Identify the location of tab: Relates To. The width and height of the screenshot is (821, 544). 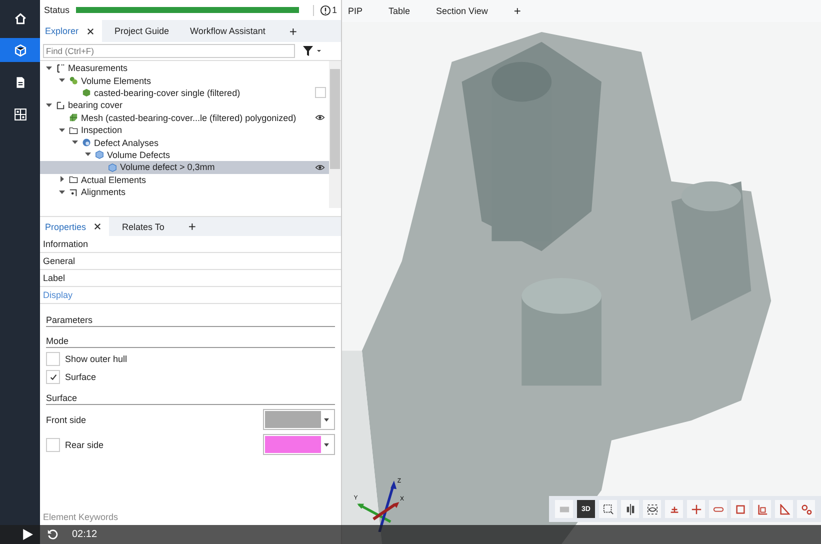
(143, 227).